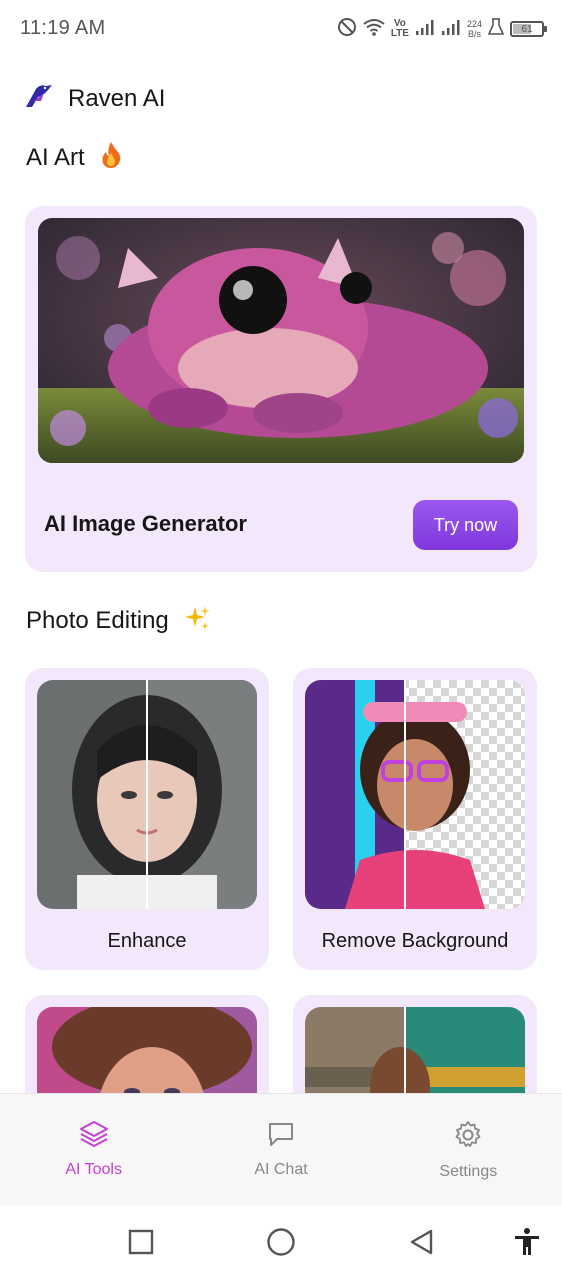 The image size is (562, 1280). Describe the element at coordinates (474, 24) in the screenshot. I see `network-speed-value: 224` at that location.